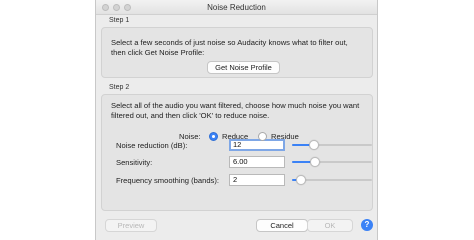  Describe the element at coordinates (167, 180) in the screenshot. I see `frequency-smoothing-label: Frequency smoothing (bands):` at that location.